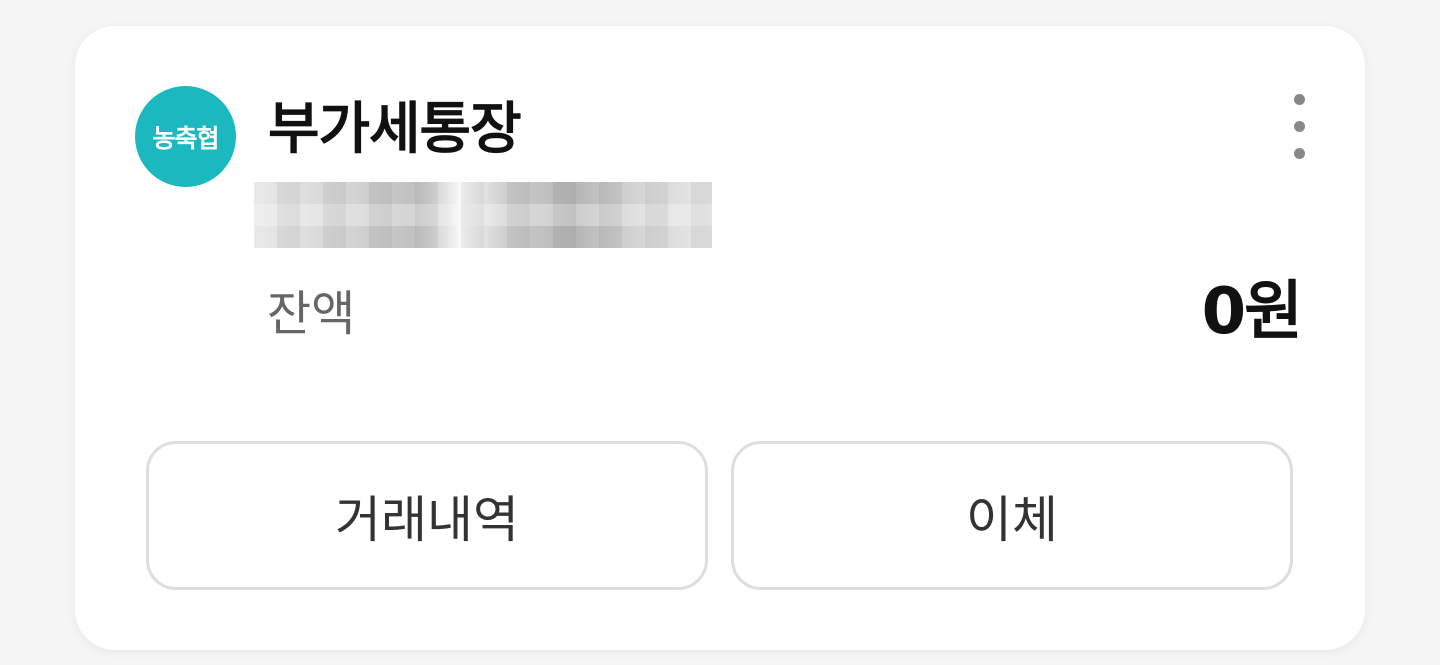  What do you see at coordinates (1252, 312) in the screenshot?
I see `balance-value: 0원` at bounding box center [1252, 312].